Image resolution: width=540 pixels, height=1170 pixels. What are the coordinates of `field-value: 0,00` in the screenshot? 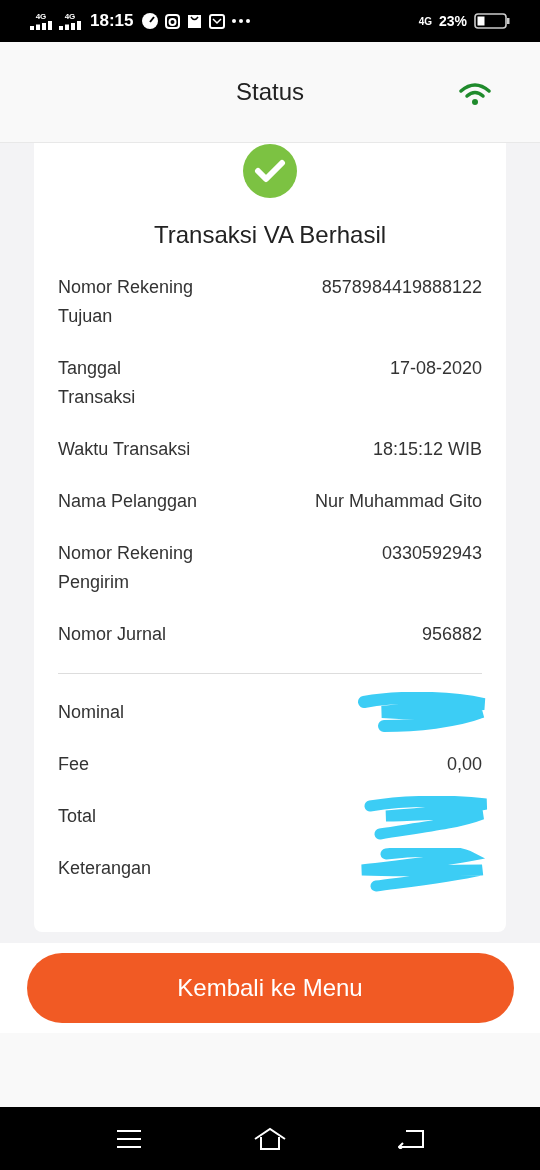 It's located at (464, 764).